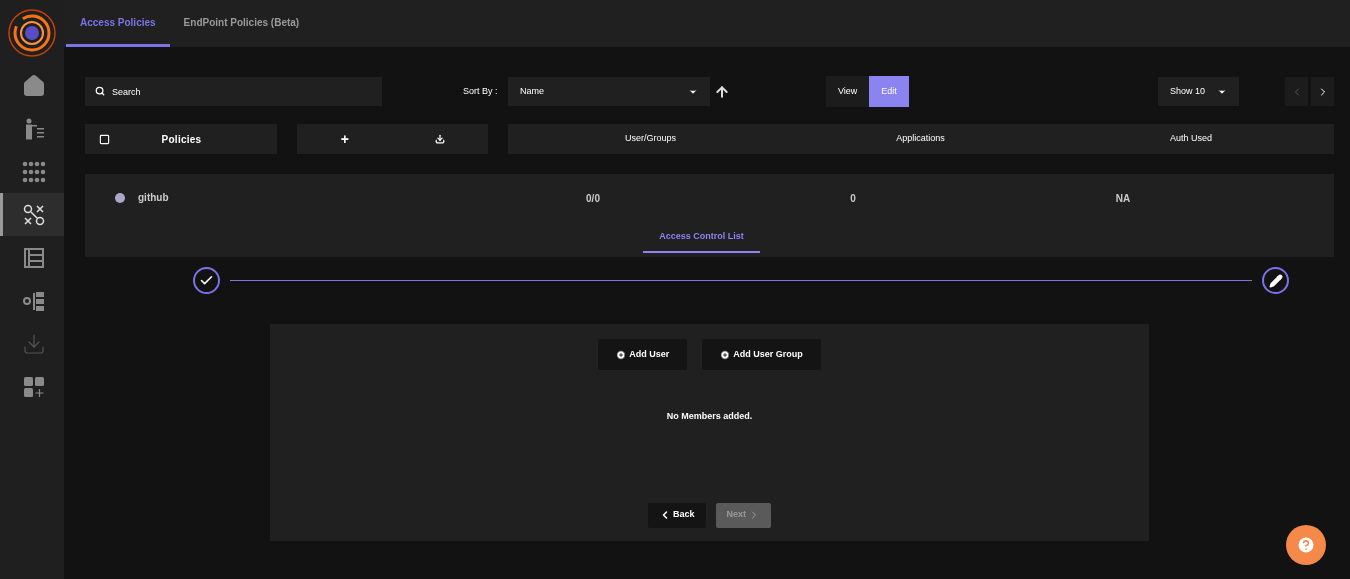 The width and height of the screenshot is (1350, 579). Describe the element at coordinates (593, 198) in the screenshot. I see `table-cell-text: 0/0` at that location.